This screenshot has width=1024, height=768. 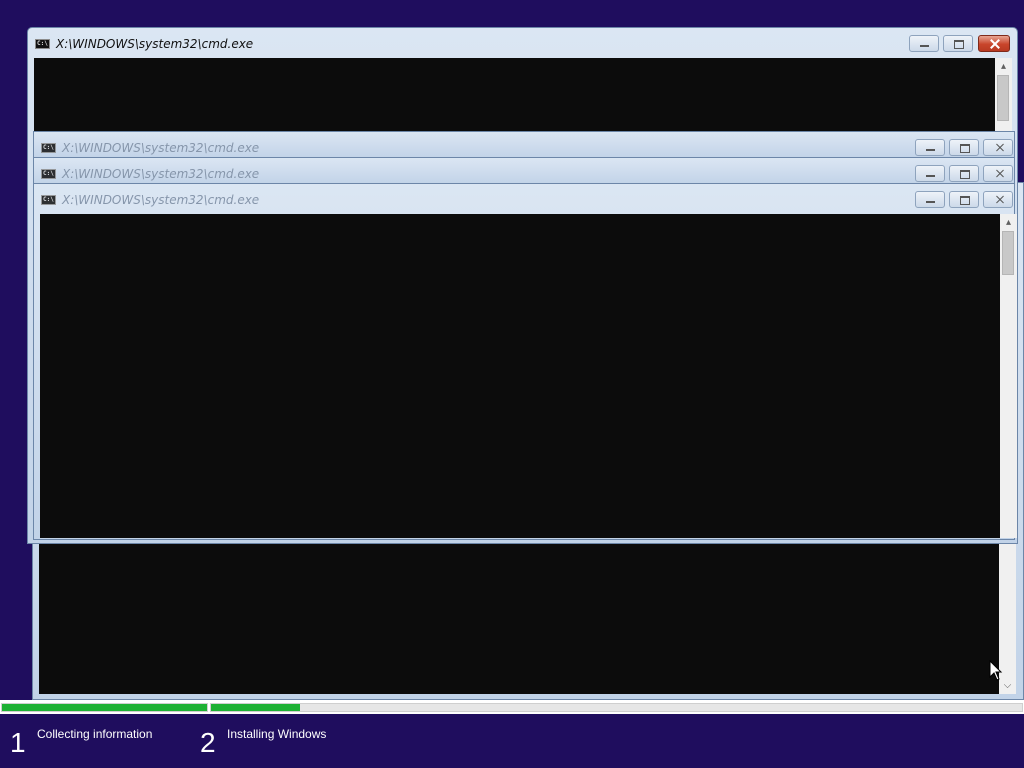 What do you see at coordinates (95, 734) in the screenshot?
I see `step-label: Collecting information` at bounding box center [95, 734].